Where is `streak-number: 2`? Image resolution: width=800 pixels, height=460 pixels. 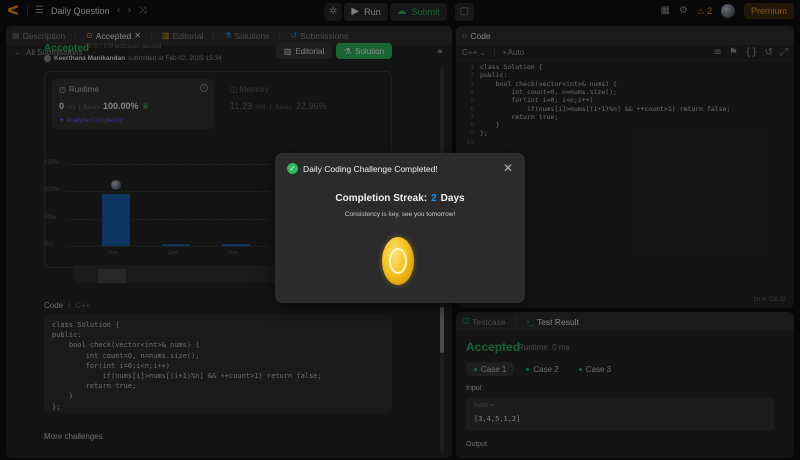
streak-number: 2 is located at coordinates (434, 198).